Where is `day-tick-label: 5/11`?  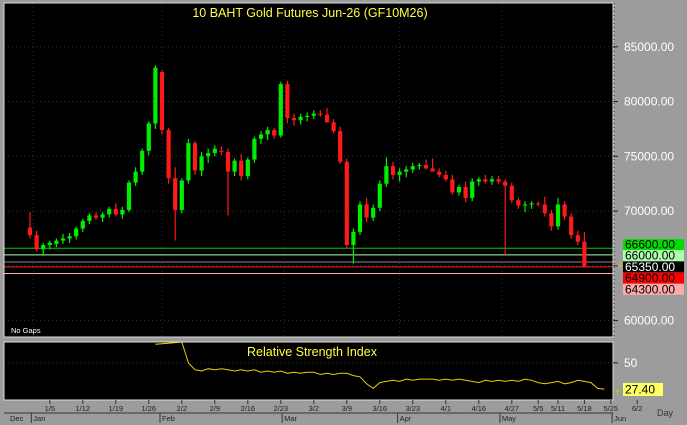
day-tick-label: 5/11 is located at coordinates (558, 408).